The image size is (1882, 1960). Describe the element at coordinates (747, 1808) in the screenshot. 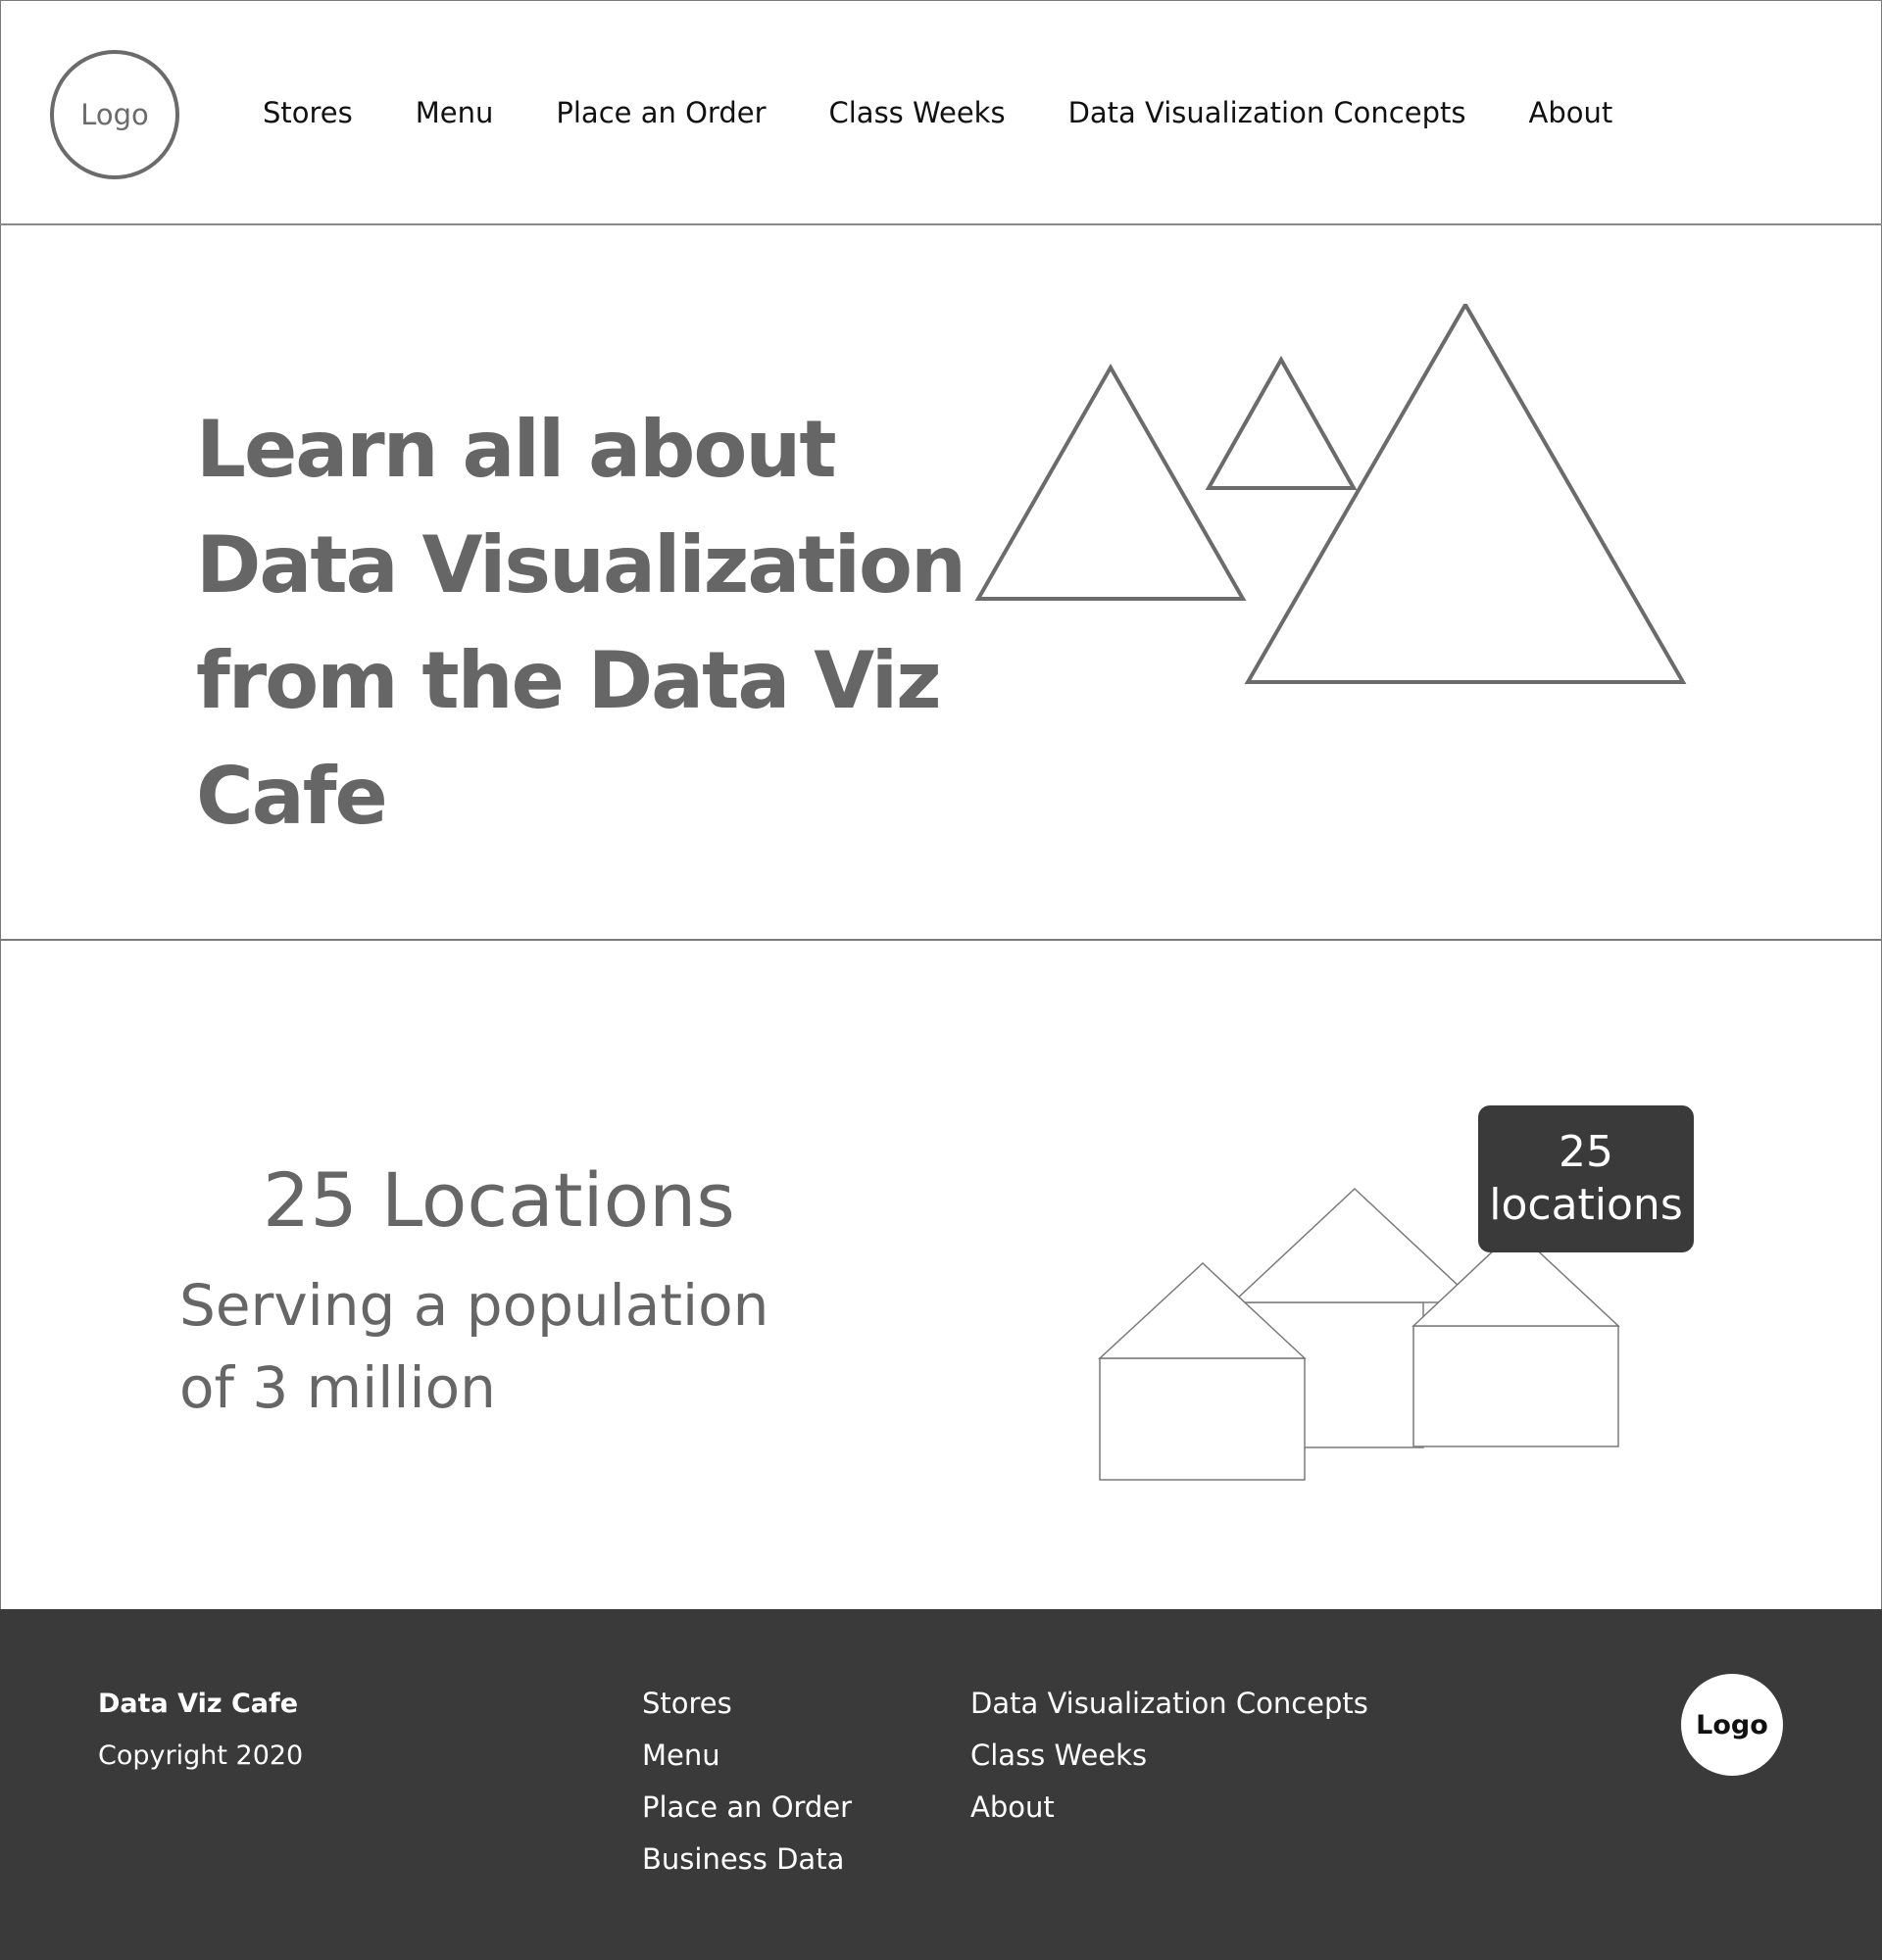

I see `footer-link-place-an-order: Place an Order` at that location.